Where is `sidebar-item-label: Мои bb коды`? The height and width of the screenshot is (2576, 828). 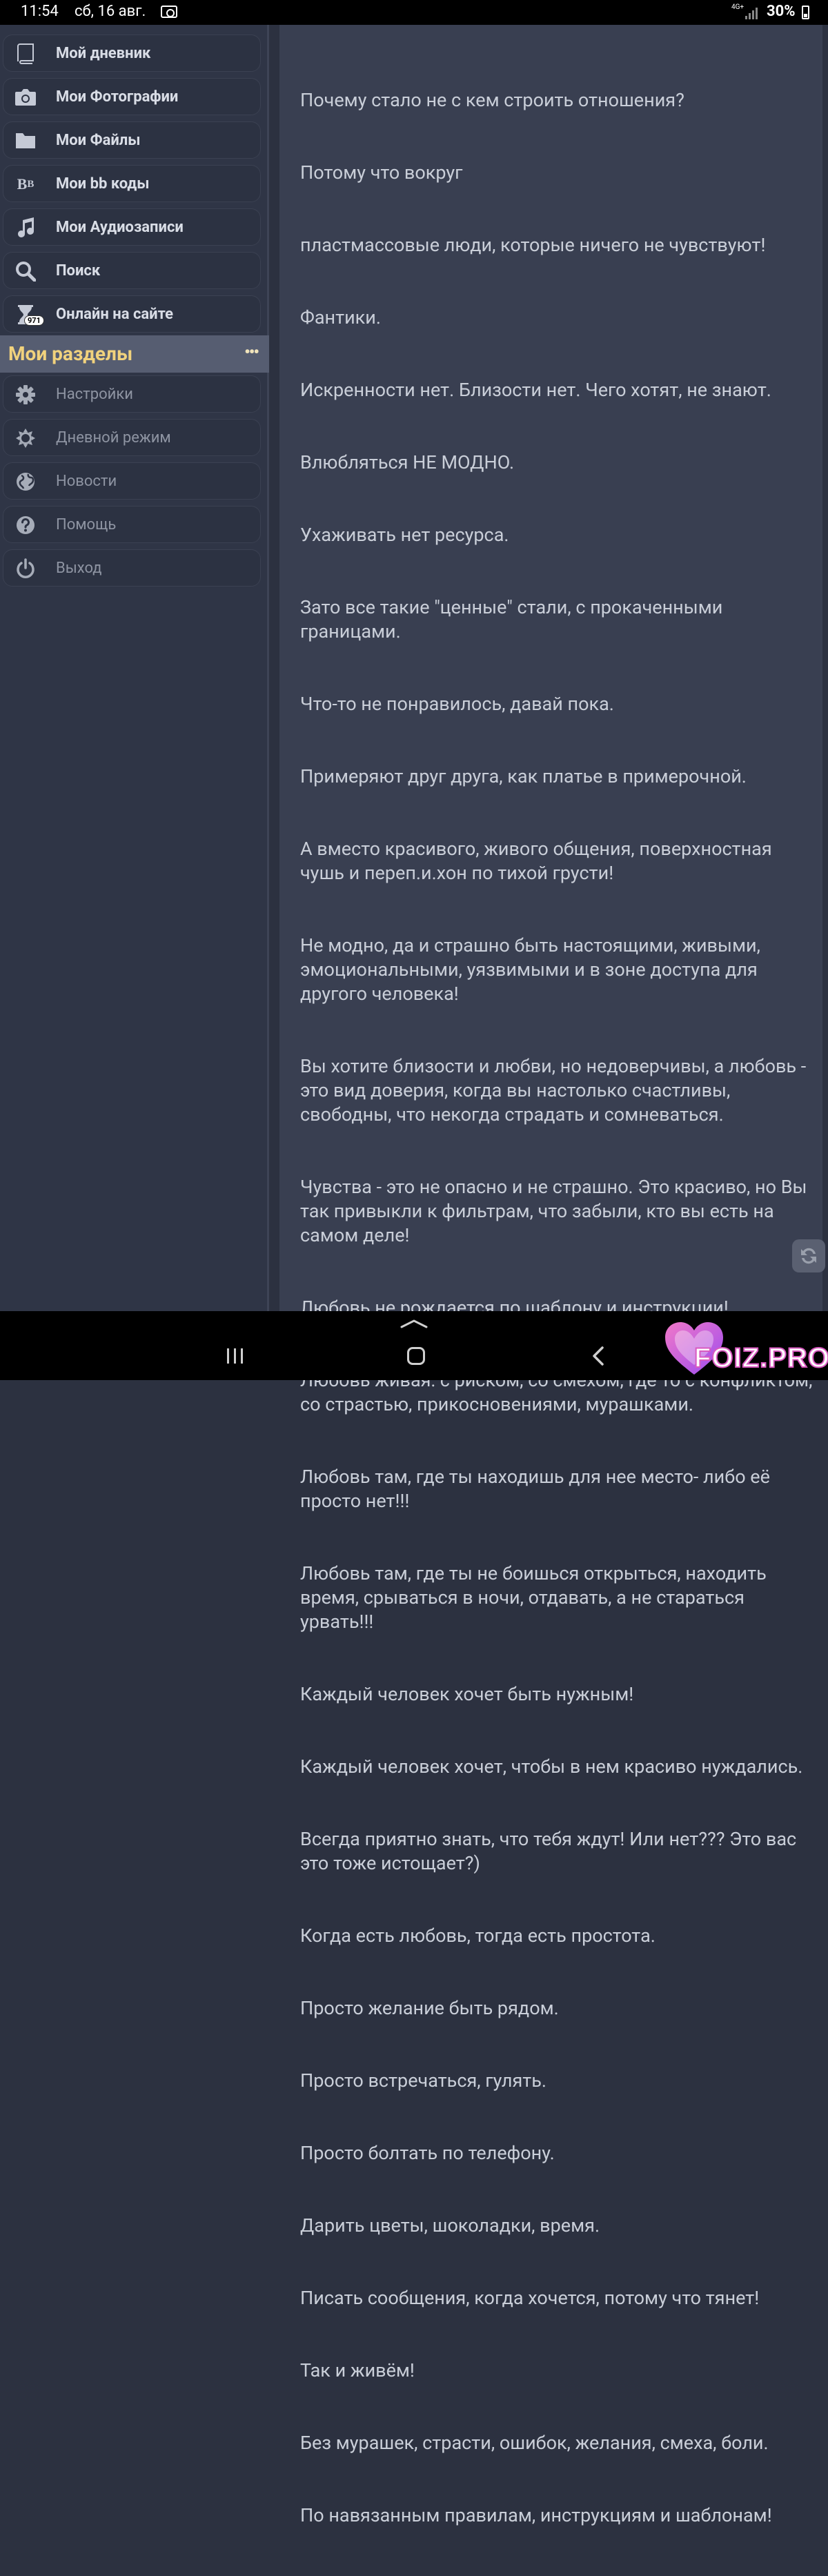
sidebar-item-label: Мои bb коды is located at coordinates (103, 184).